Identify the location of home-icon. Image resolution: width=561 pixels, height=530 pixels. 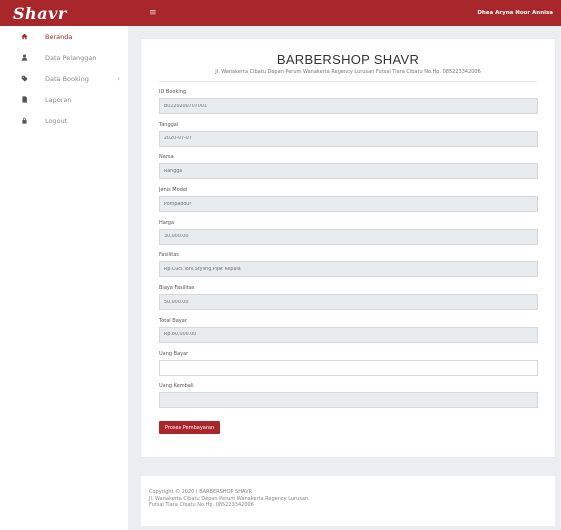
(24, 37).